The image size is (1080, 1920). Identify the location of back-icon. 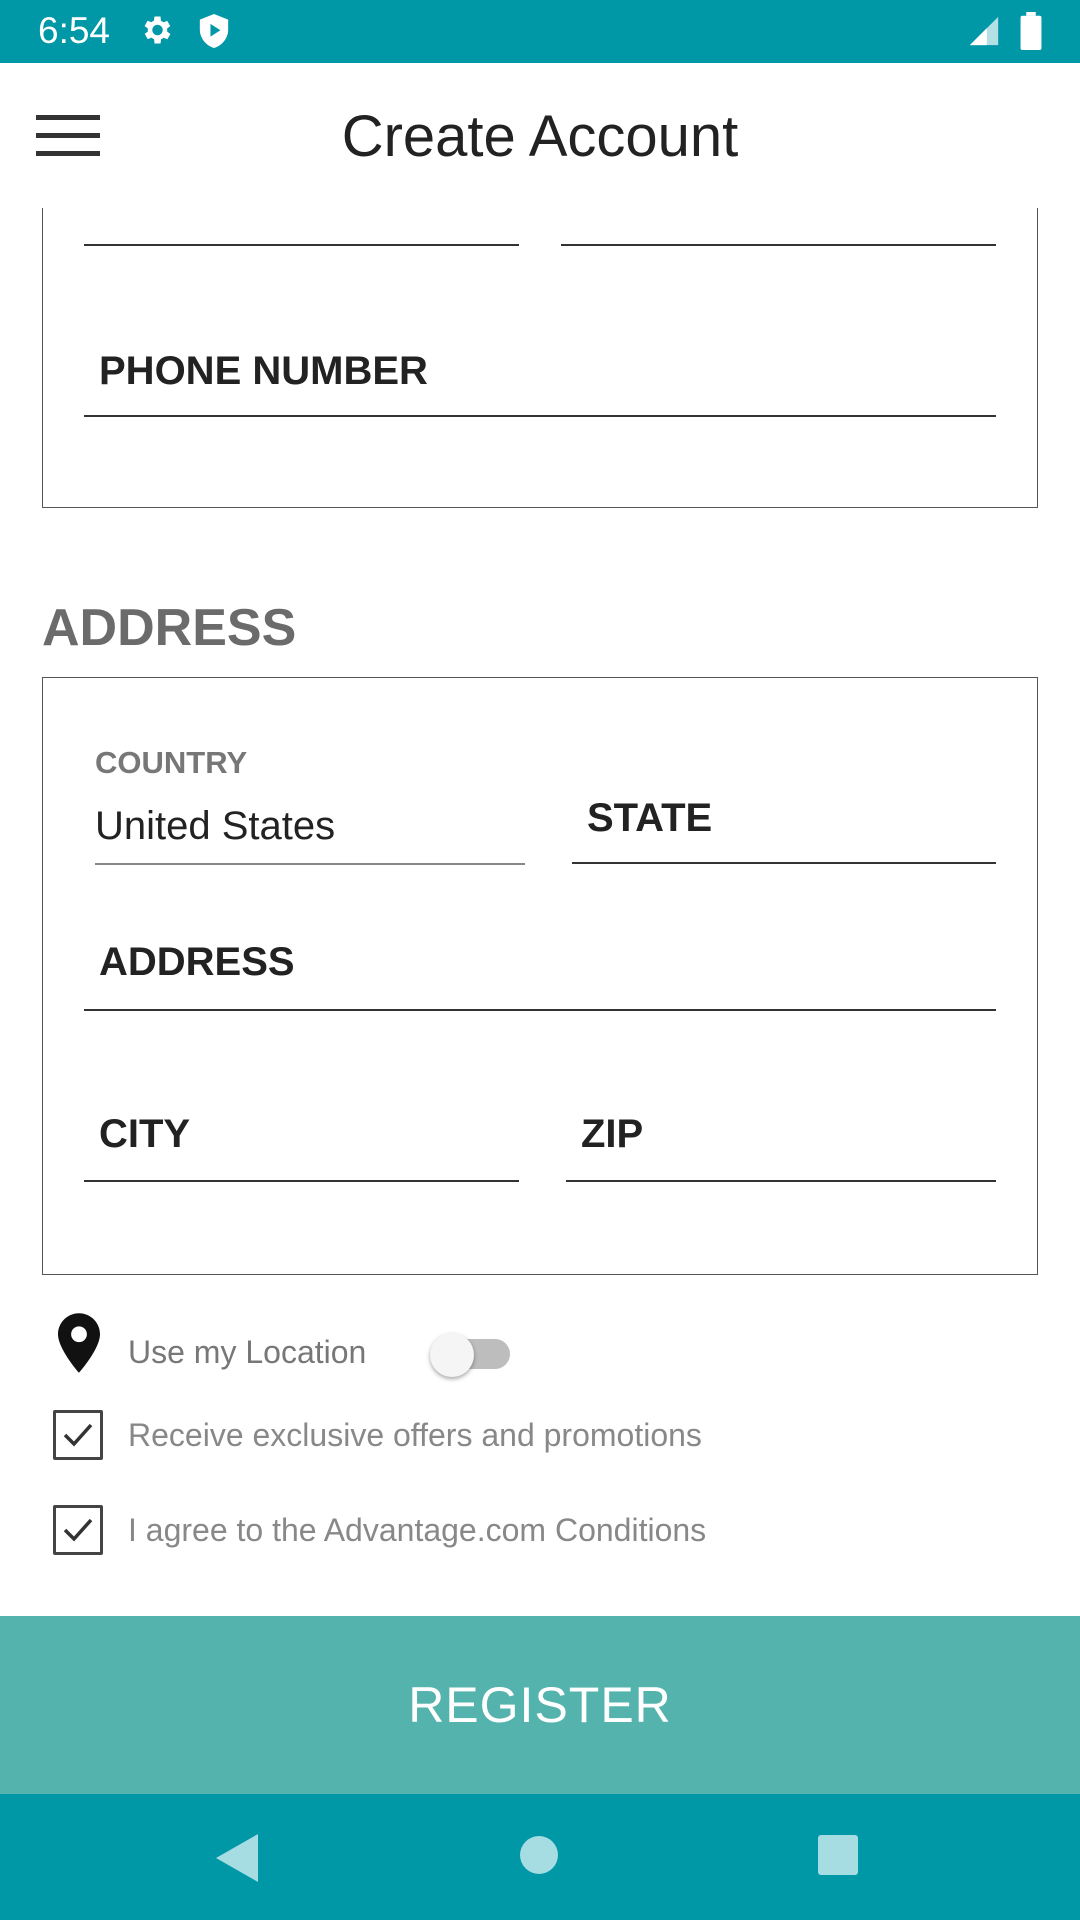
(237, 1860).